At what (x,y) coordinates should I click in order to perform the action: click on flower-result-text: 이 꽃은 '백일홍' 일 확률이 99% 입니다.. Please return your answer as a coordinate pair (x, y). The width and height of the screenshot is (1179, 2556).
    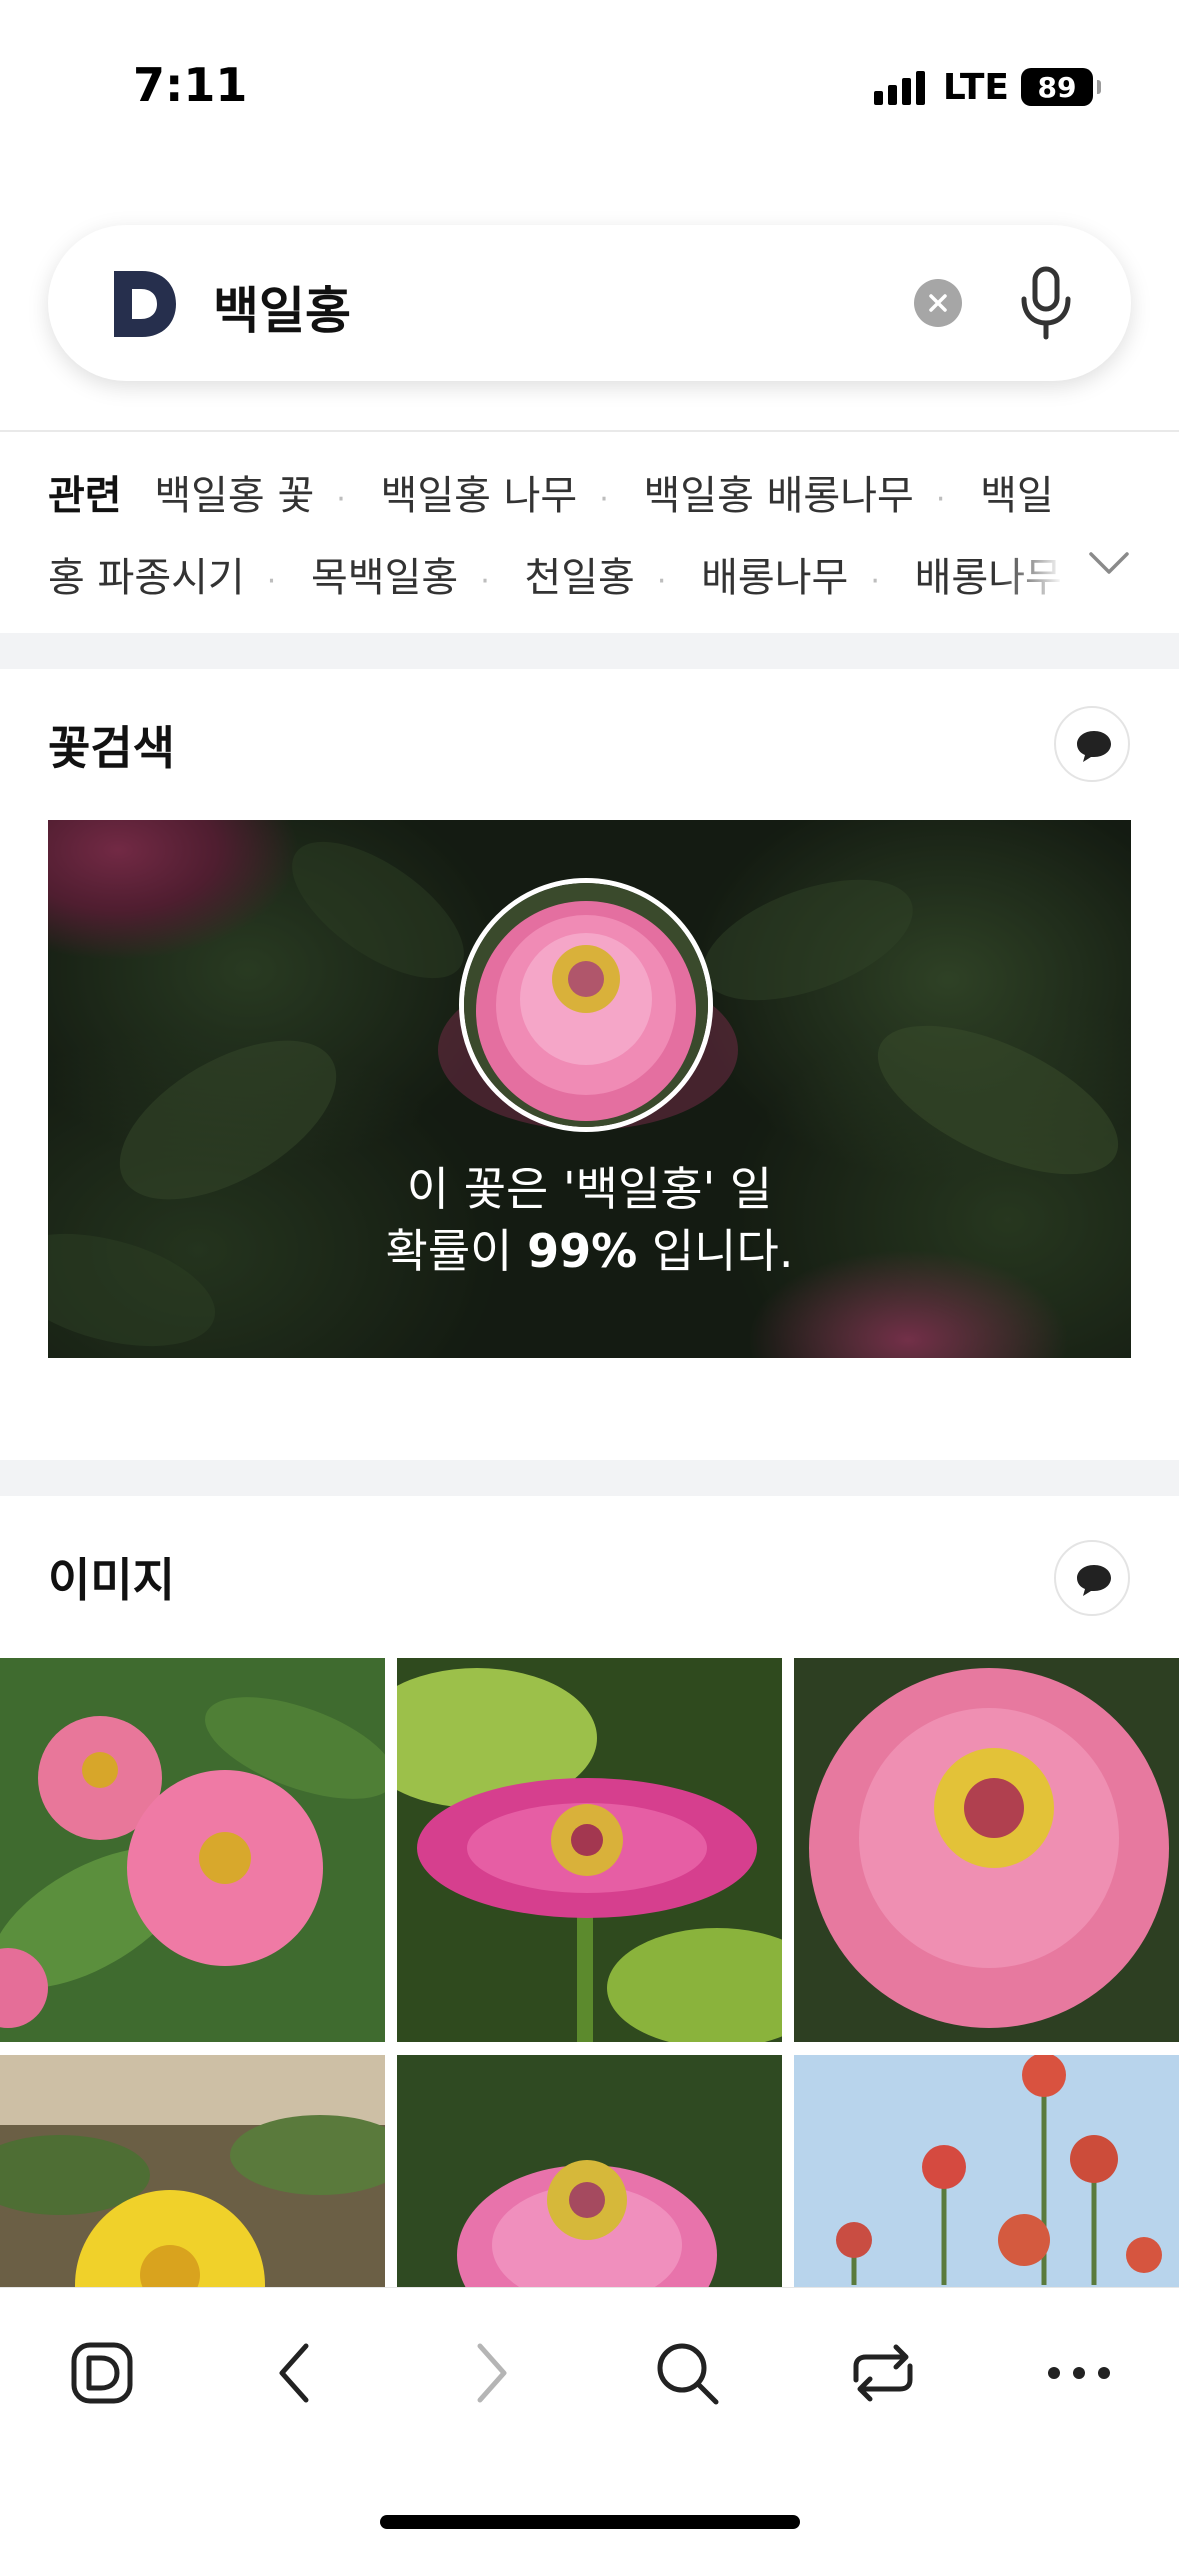
    Looking at the image, I should click on (589, 1220).